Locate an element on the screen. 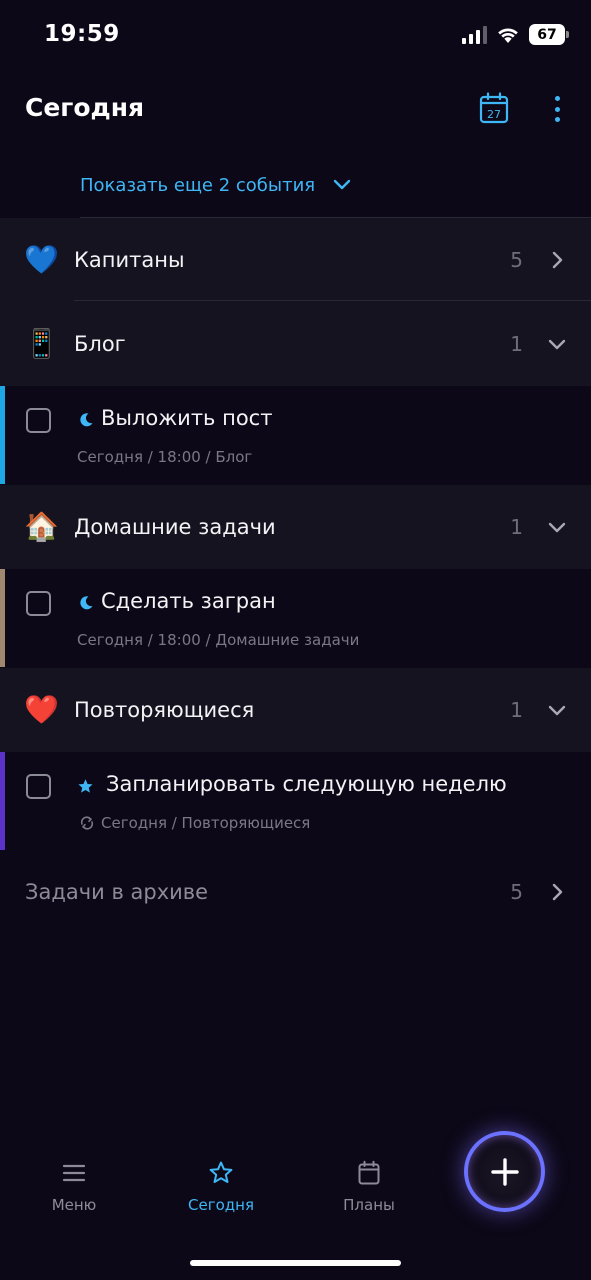 The height and width of the screenshot is (1280, 591). archived-tasks-row: Задачи в архиве 5 is located at coordinates (295, 892).